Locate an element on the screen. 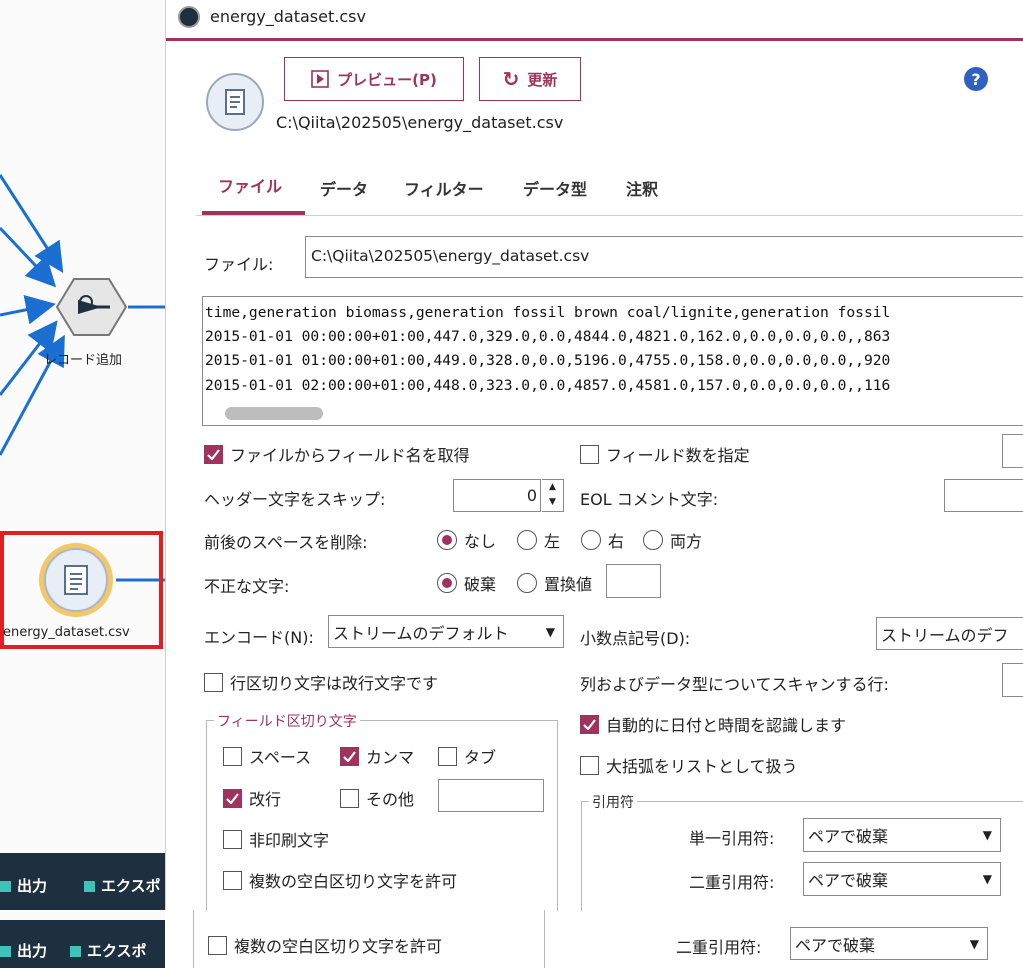 Image resolution: width=1023 pixels, height=968 pixels. delim-tab-option: タブ is located at coordinates (467, 756).